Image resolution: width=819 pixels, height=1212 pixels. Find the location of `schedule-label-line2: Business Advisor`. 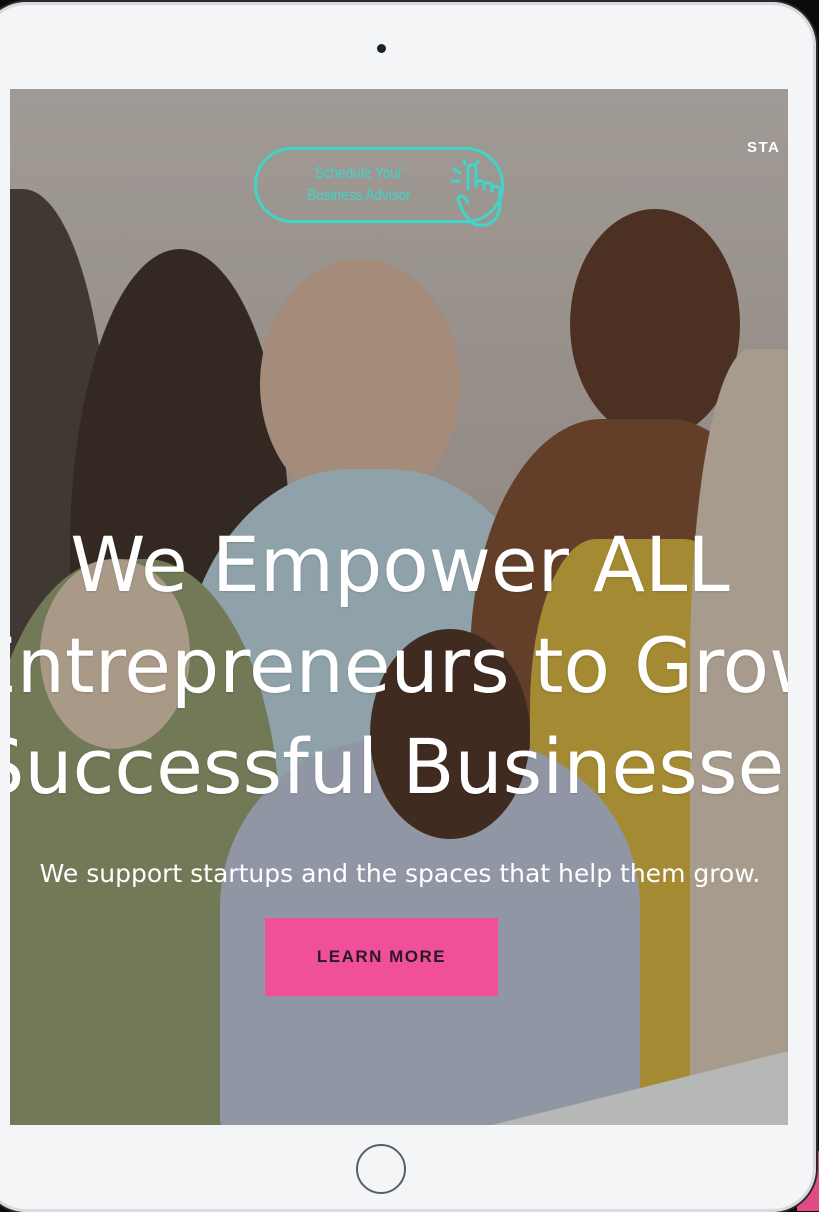

schedule-label-line2: Business Advisor is located at coordinates (359, 195).